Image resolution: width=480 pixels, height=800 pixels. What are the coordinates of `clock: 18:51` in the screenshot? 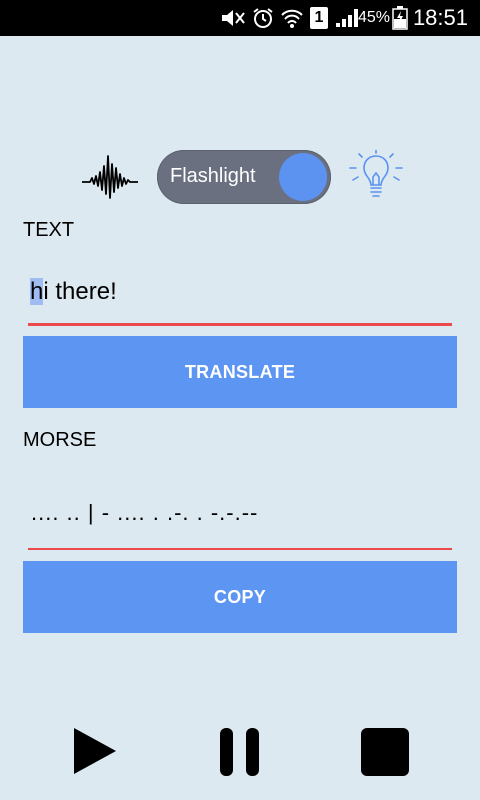 It's located at (440, 17).